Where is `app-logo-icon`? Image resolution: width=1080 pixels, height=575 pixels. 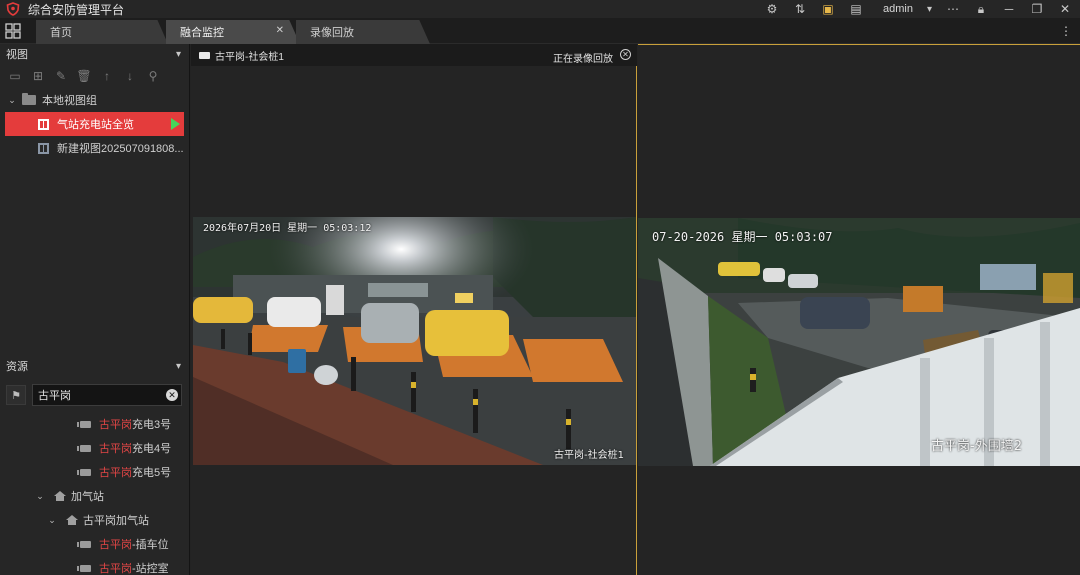
app-logo-icon is located at coordinates (13, 9).